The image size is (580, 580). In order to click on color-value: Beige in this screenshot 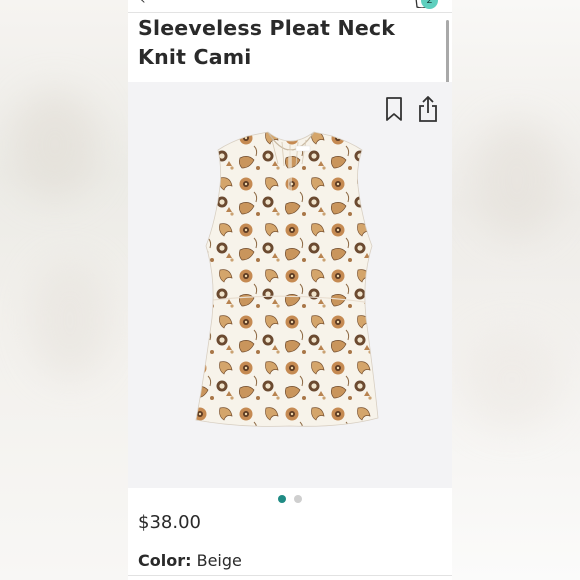, I will do `click(219, 560)`.